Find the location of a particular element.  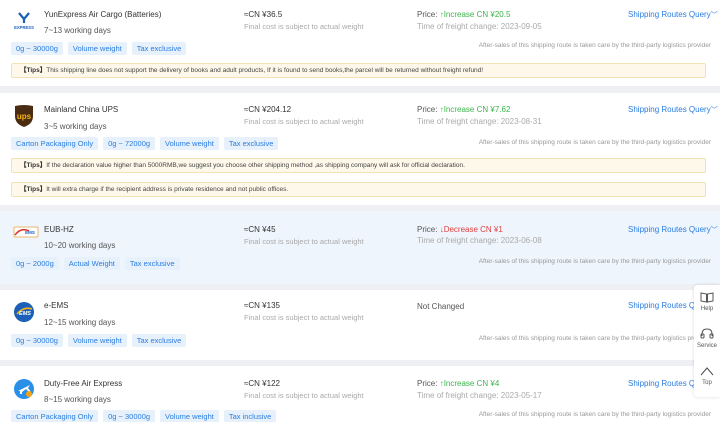

price-increase: ↑Increase CN ¥20.5 is located at coordinates (475, 14).